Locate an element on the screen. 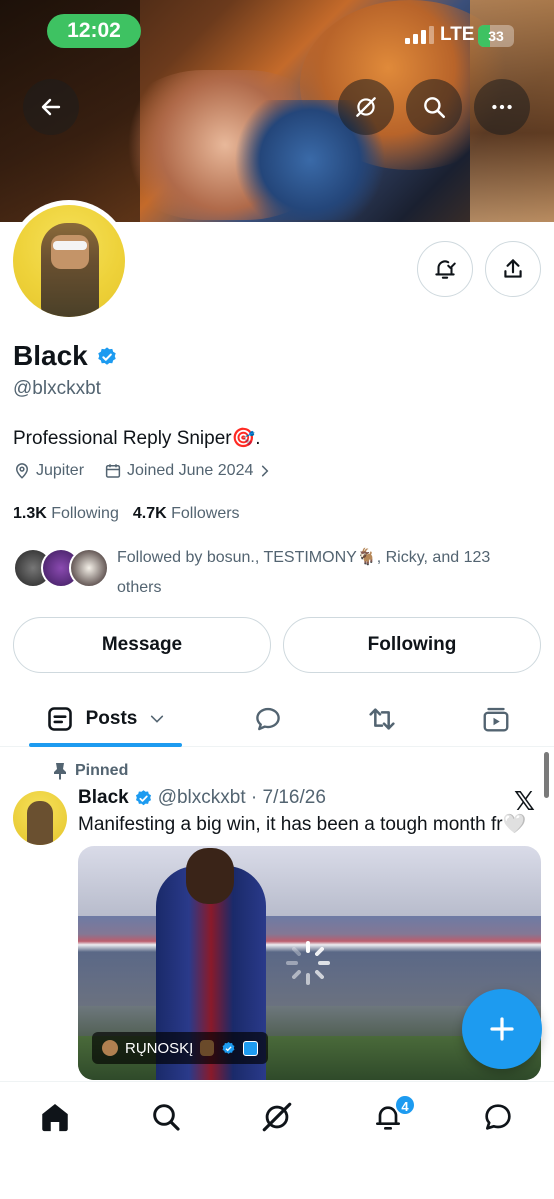 Image resolution: width=554 pixels, height=1199 pixels. post-avatar is located at coordinates (40, 818).